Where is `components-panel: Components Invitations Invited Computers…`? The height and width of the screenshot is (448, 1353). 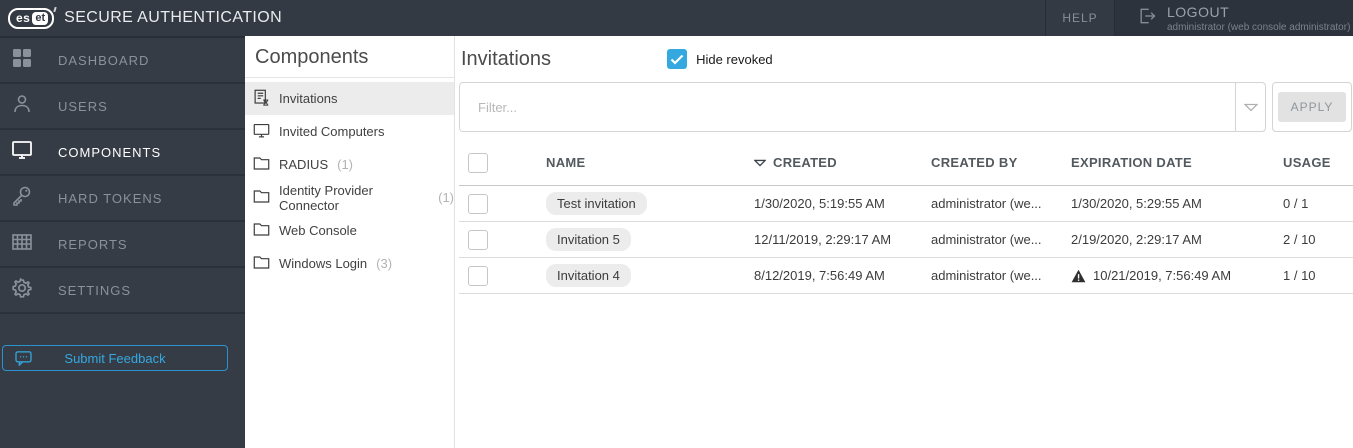 components-panel: Components Invitations Invited Computers… is located at coordinates (350, 242).